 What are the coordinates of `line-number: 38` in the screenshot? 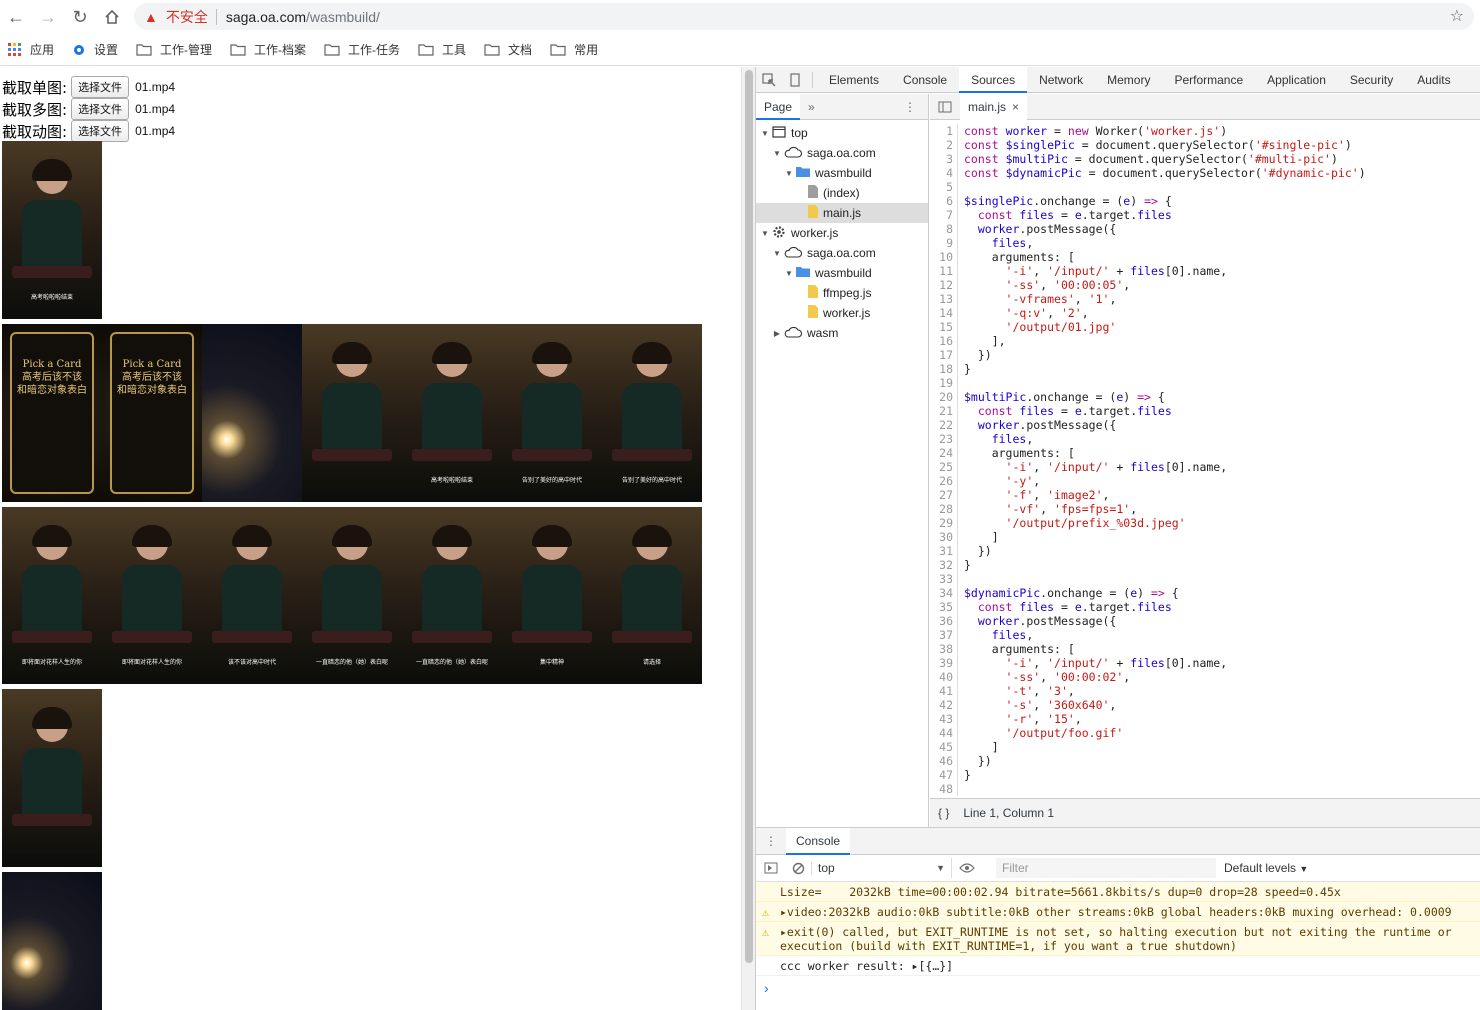 It's located at (944, 649).